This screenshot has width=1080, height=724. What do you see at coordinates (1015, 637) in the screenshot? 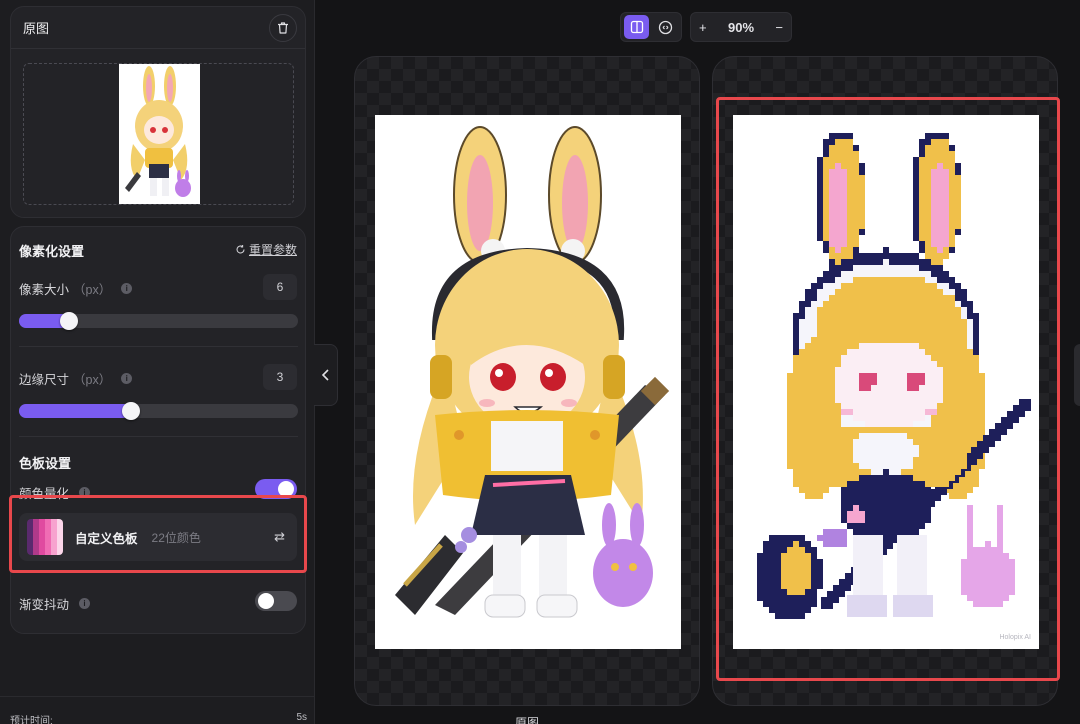
I see `watermark: Holopix AI` at bounding box center [1015, 637].